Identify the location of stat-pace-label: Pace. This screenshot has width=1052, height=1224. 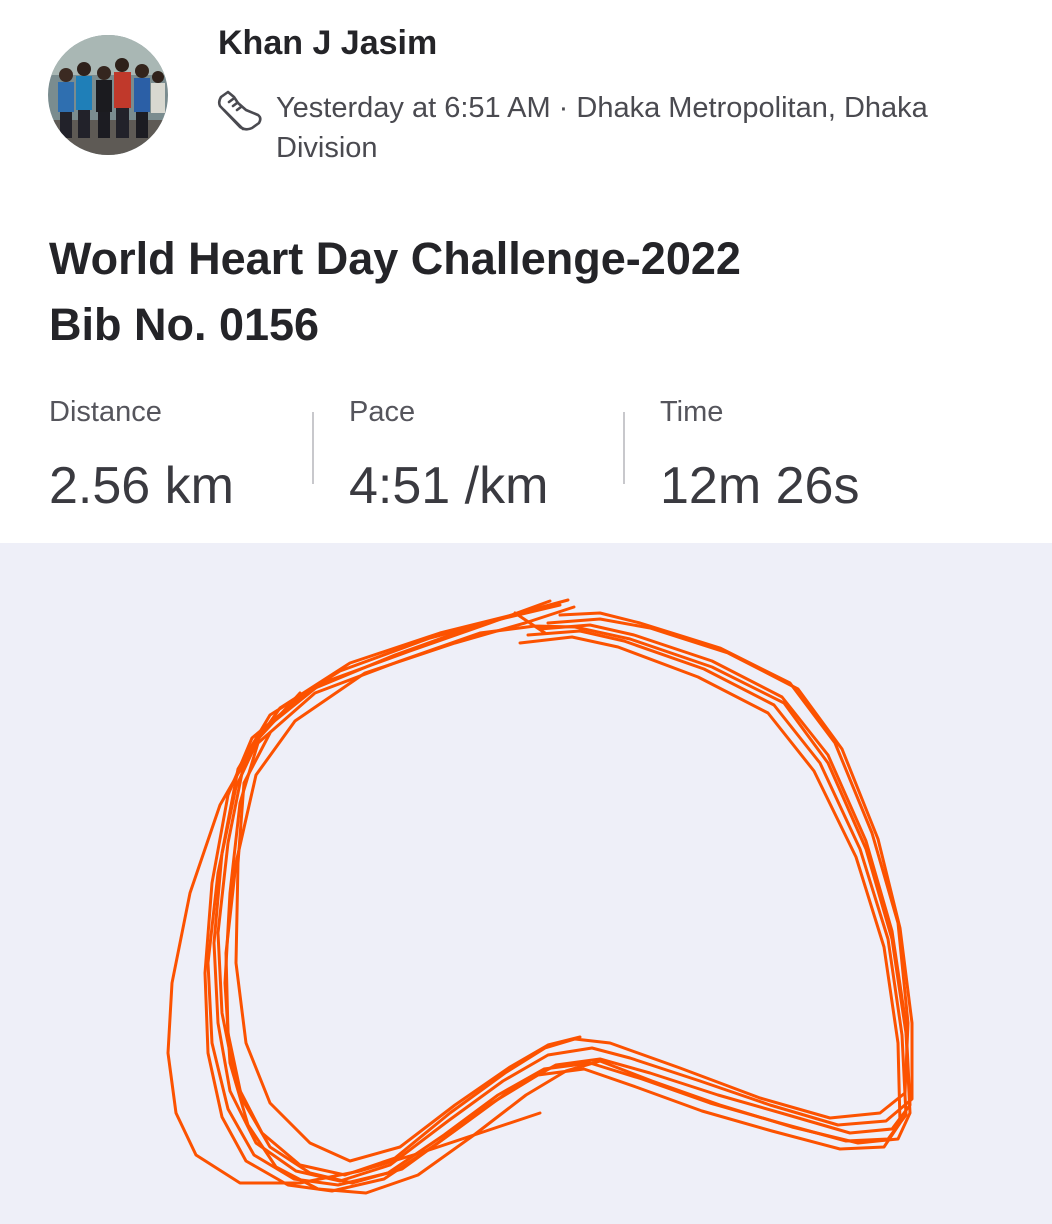
(382, 412).